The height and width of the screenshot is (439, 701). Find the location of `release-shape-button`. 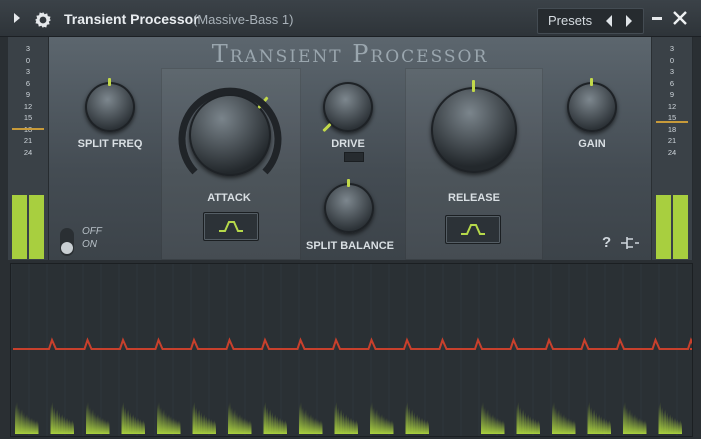

release-shape-button is located at coordinates (473, 229).